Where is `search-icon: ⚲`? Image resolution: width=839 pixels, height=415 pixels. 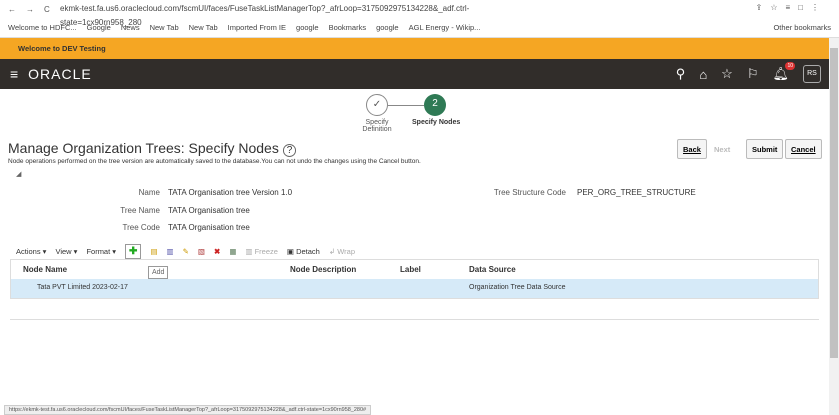
search-icon: ⚲ is located at coordinates (681, 74).